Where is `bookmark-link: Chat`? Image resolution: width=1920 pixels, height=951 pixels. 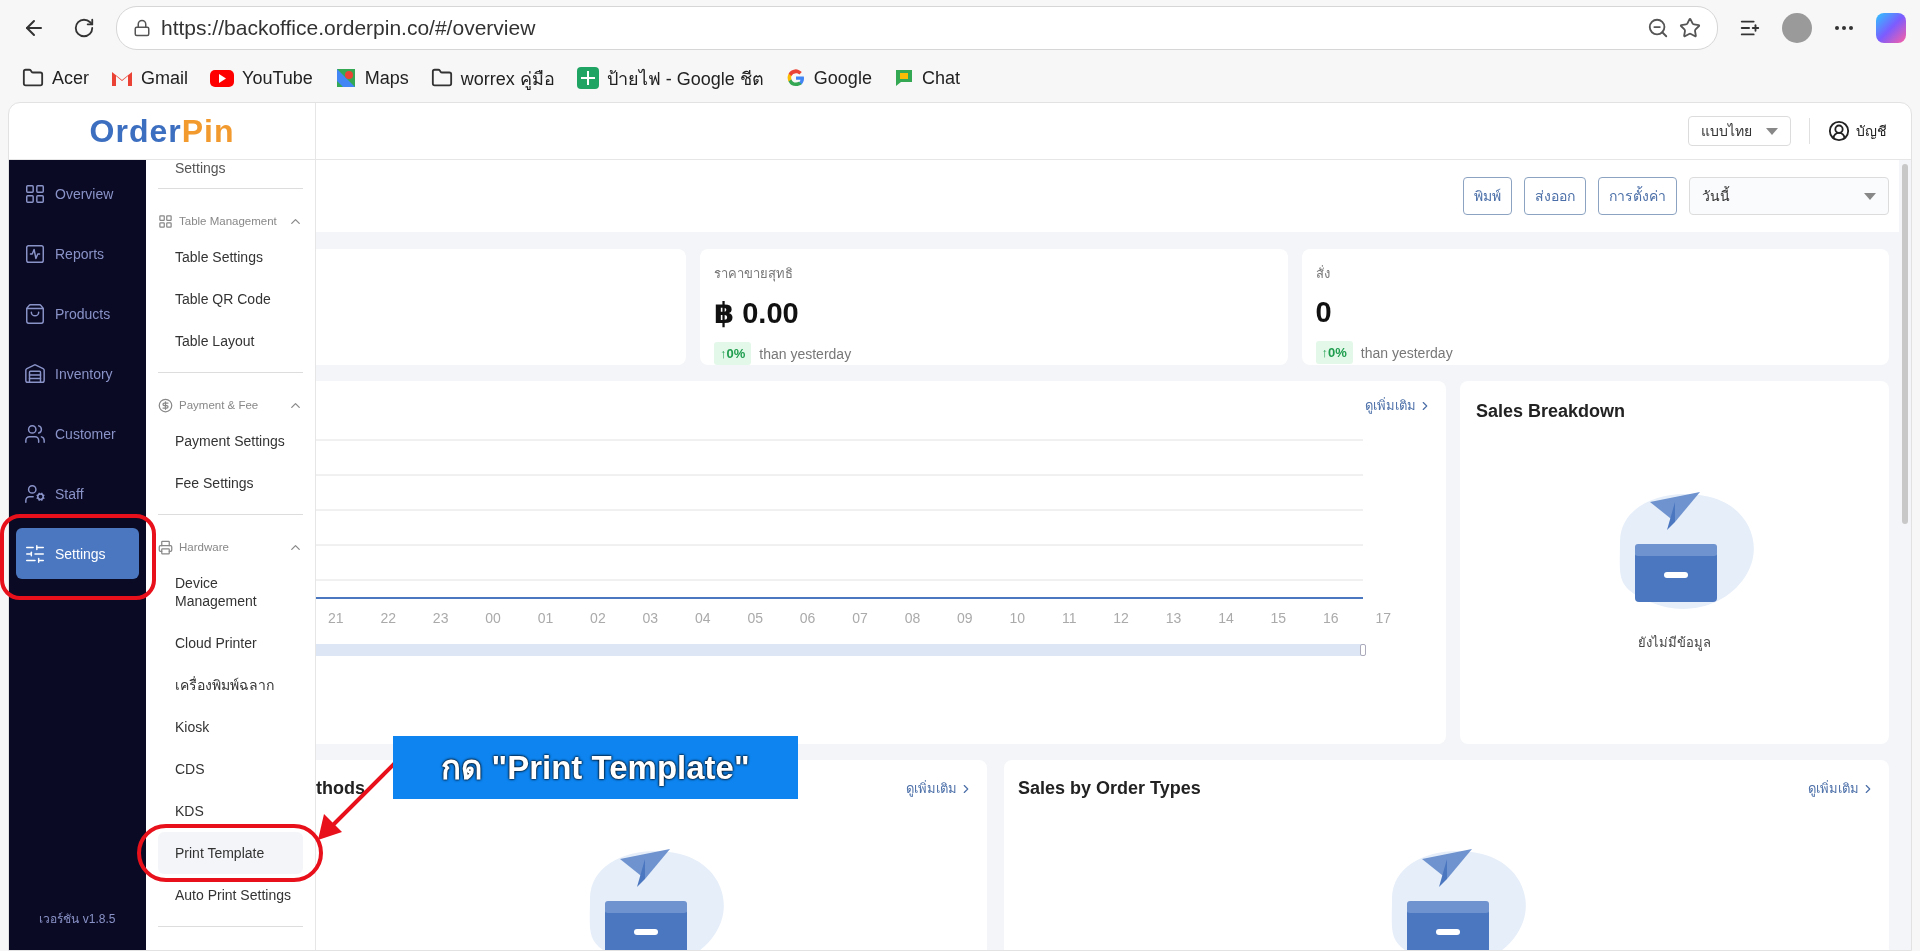 bookmark-link: Chat is located at coordinates (926, 78).